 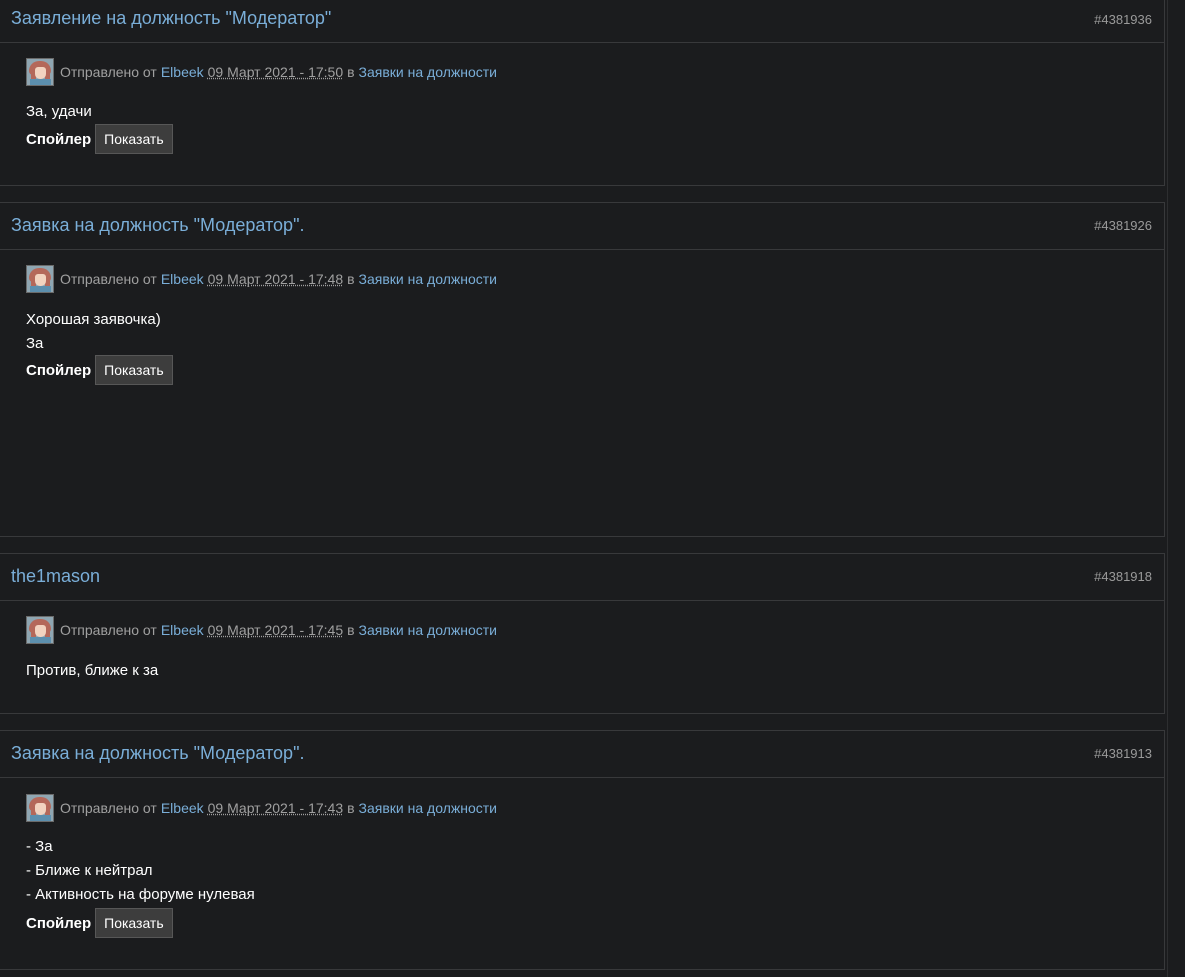 I want to click on post-line: Хорошая заявочка), so click(x=93, y=319).